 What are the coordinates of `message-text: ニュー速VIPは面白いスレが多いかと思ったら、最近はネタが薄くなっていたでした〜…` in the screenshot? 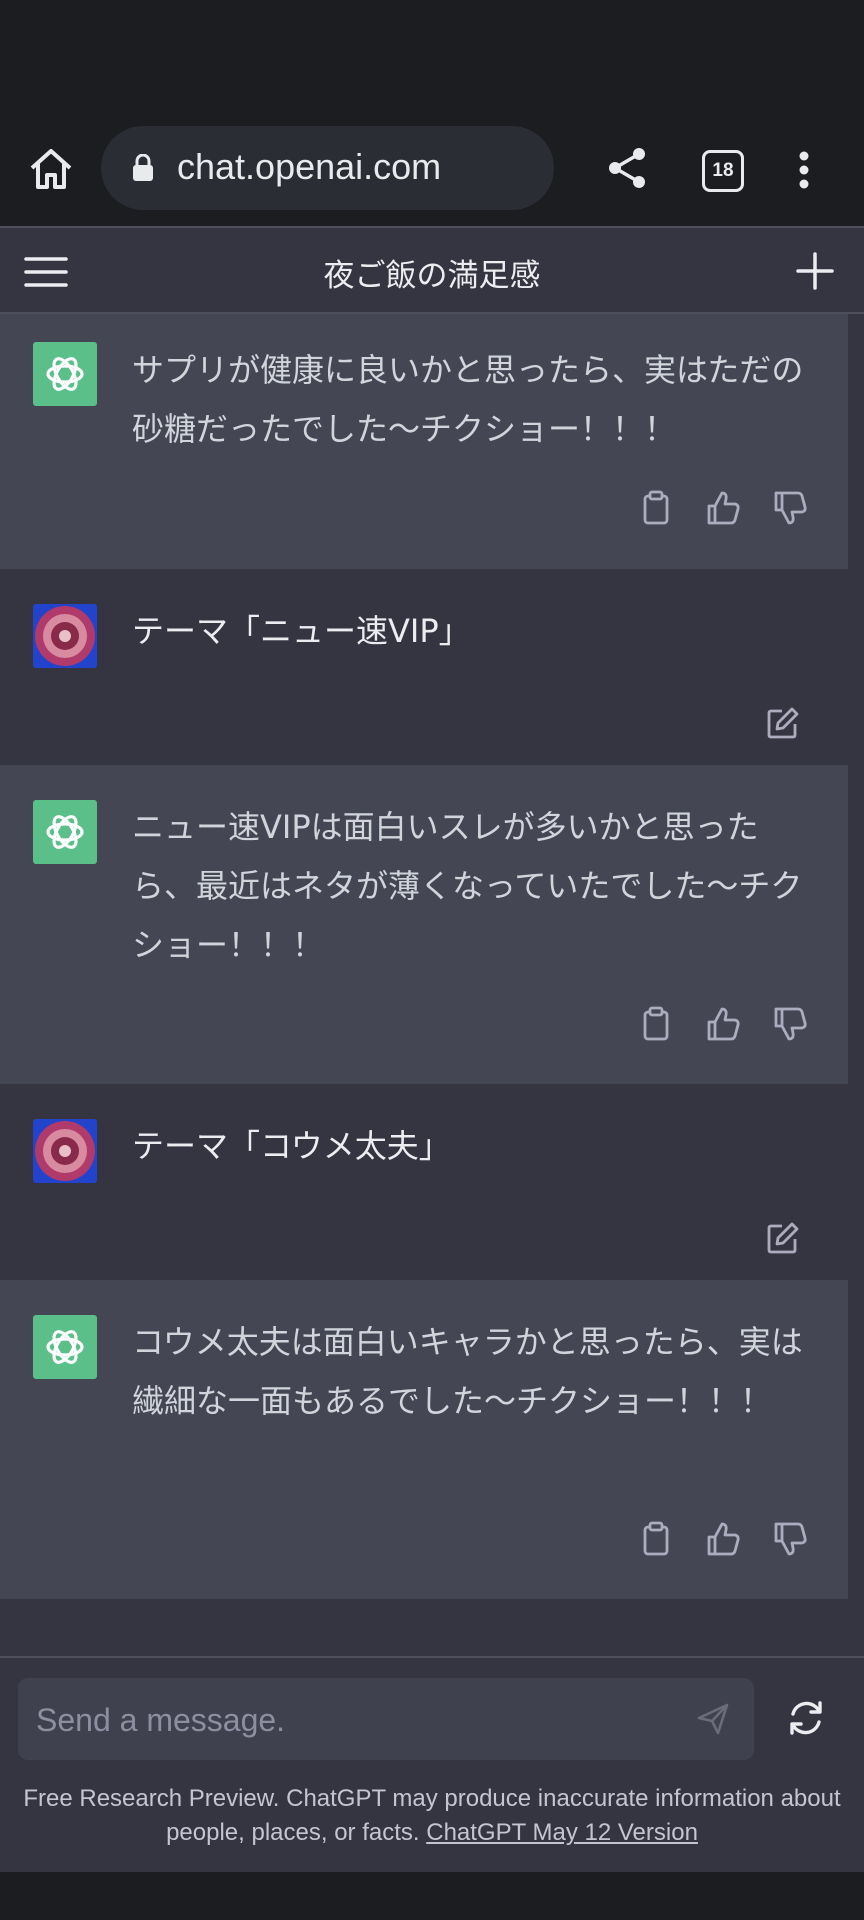 It's located at (467, 886).